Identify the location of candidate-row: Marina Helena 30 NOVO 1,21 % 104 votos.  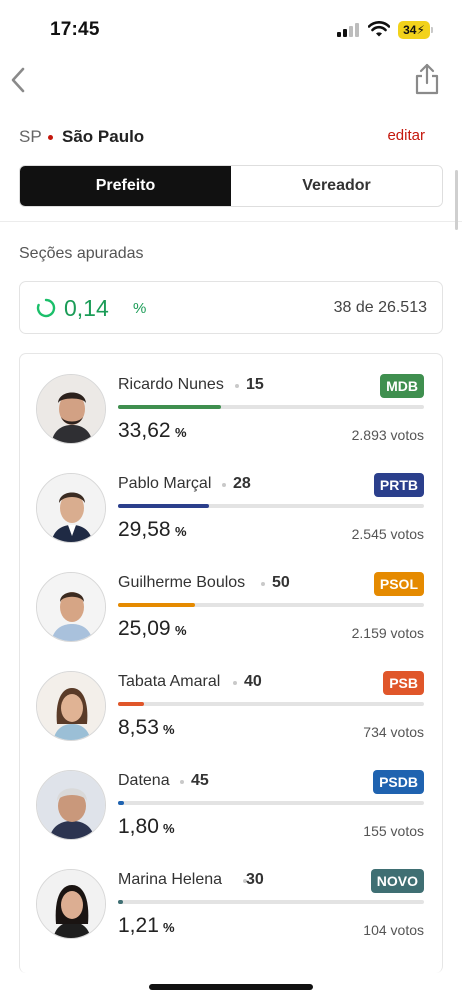
(231, 898).